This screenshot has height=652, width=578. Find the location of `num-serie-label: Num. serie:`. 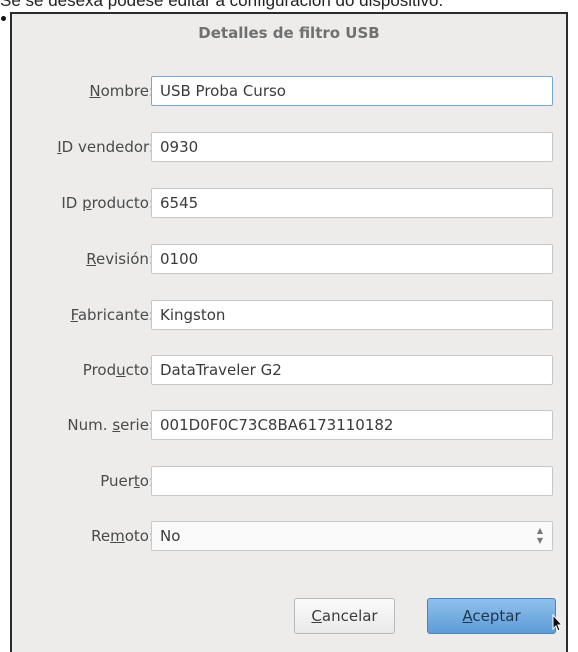

num-serie-label: Num. serie: is located at coordinates (110, 425).